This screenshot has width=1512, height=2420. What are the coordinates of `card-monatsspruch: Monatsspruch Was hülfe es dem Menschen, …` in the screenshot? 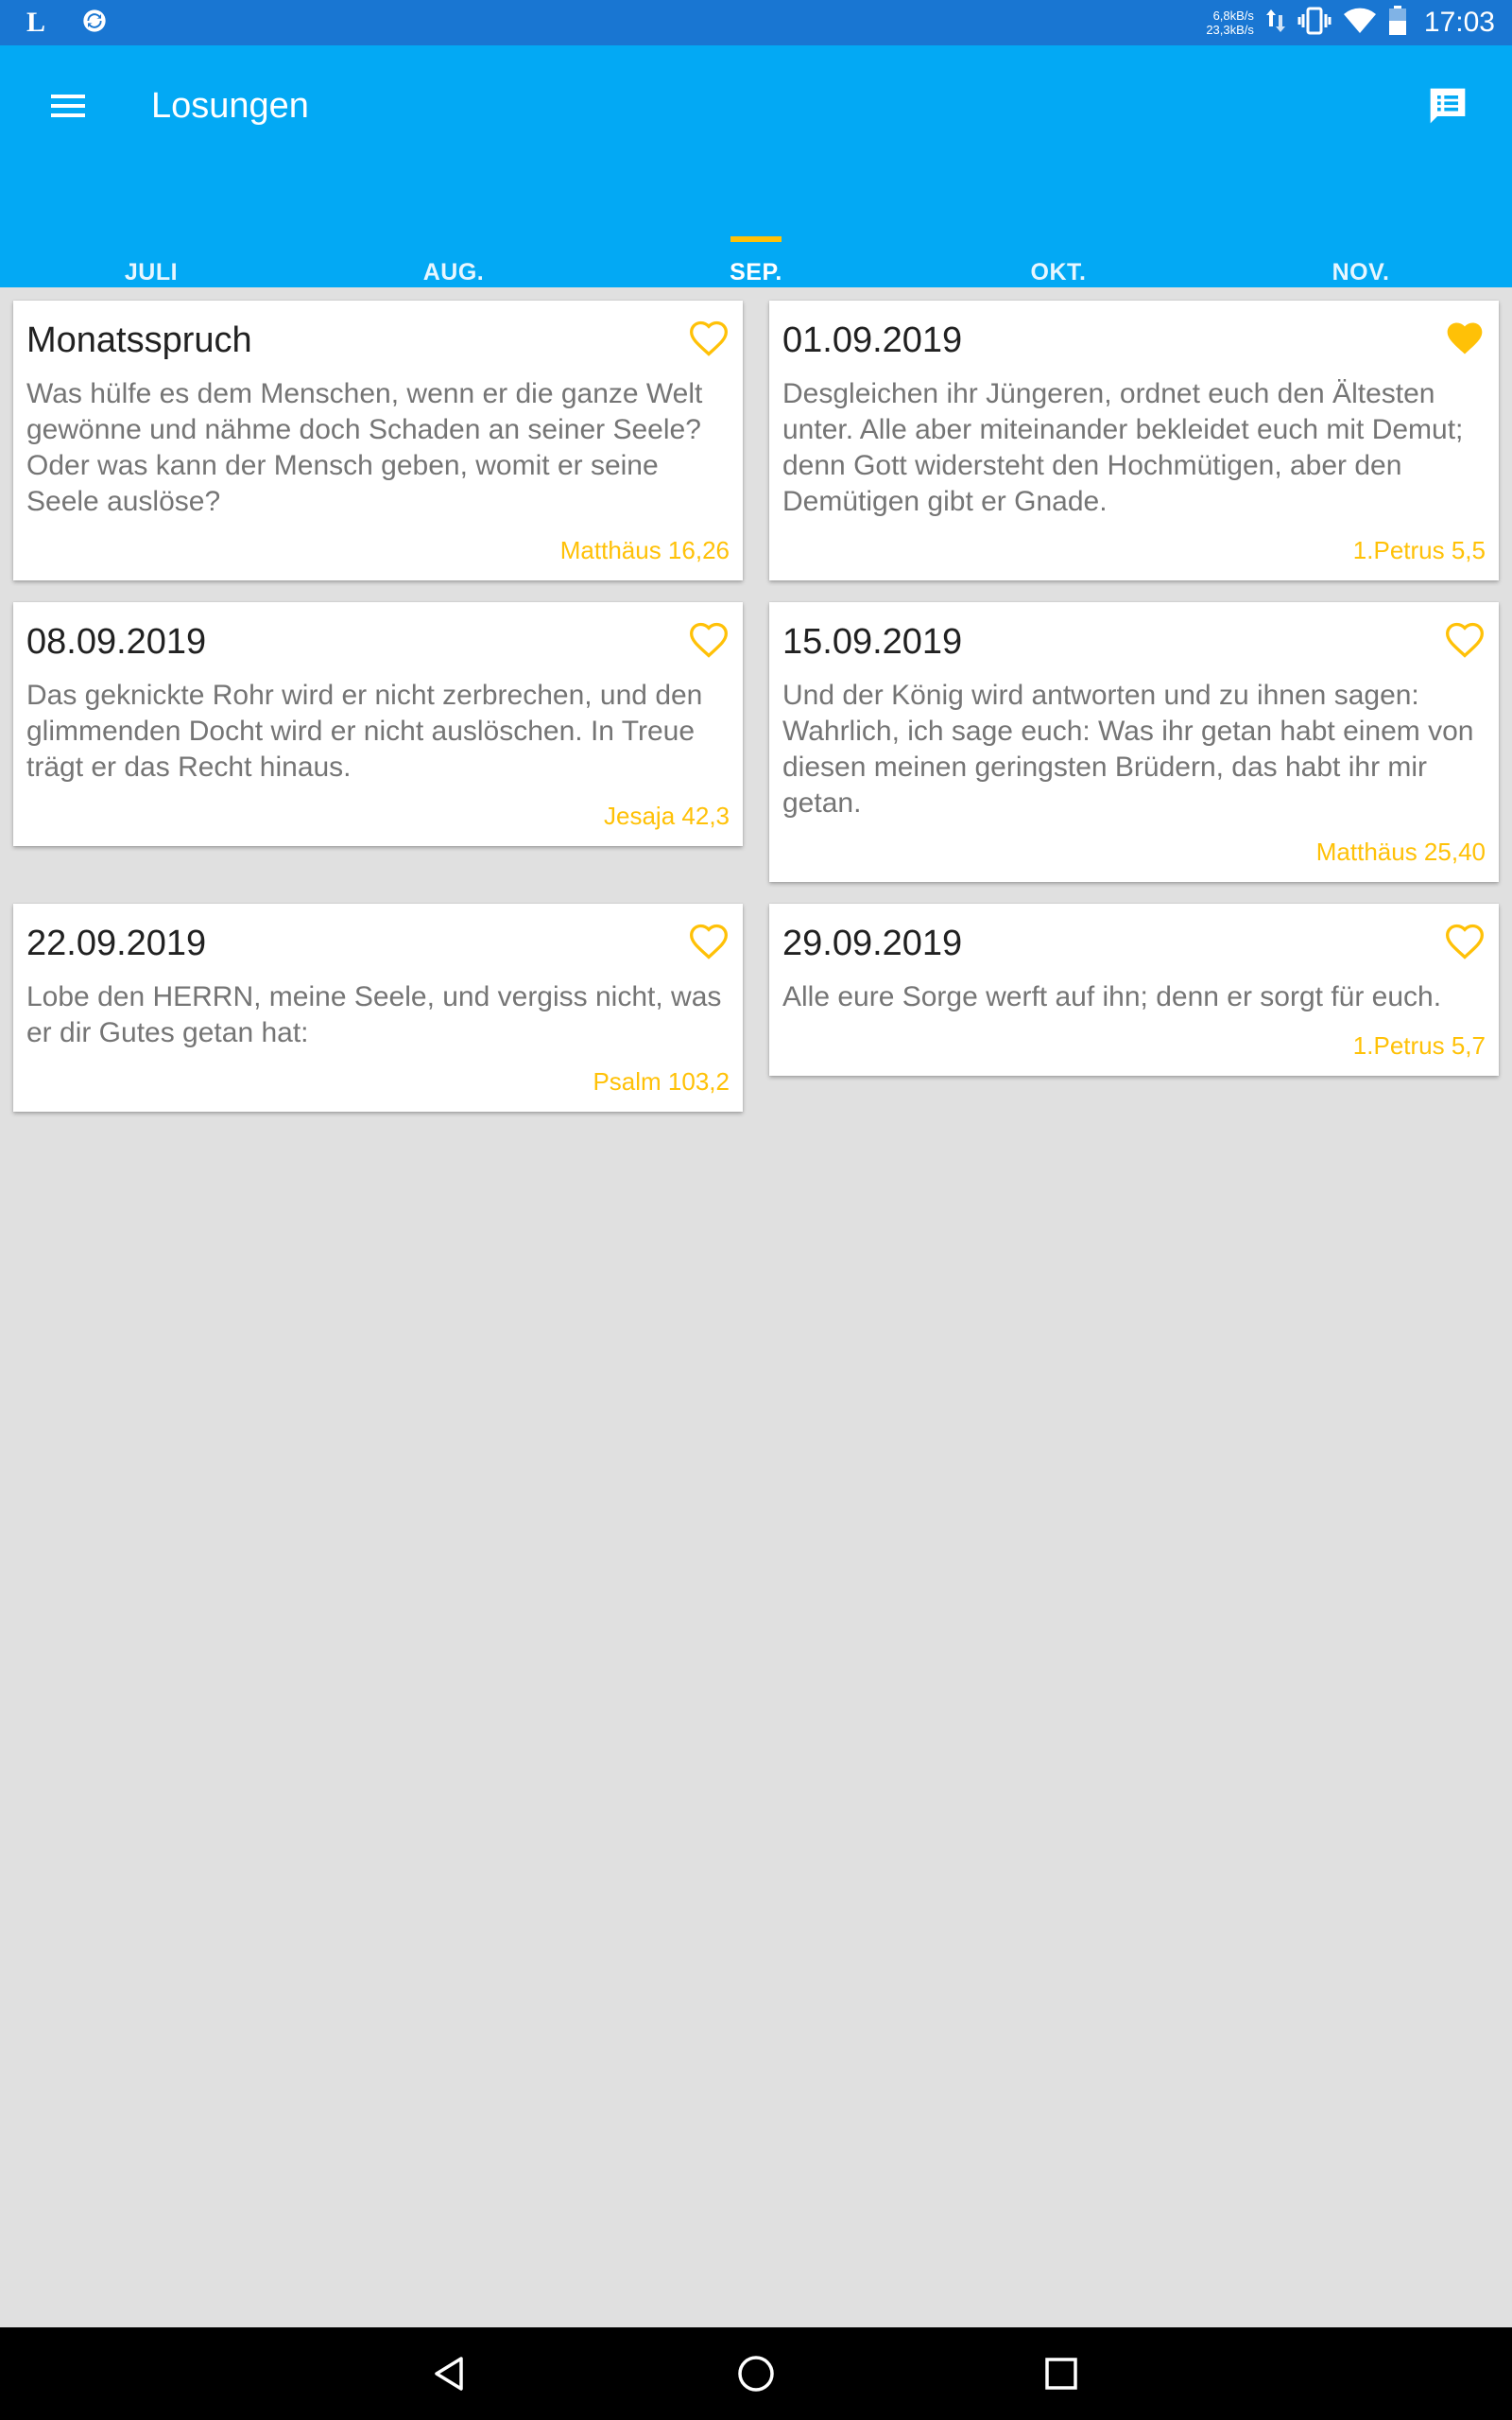 It's located at (378, 440).